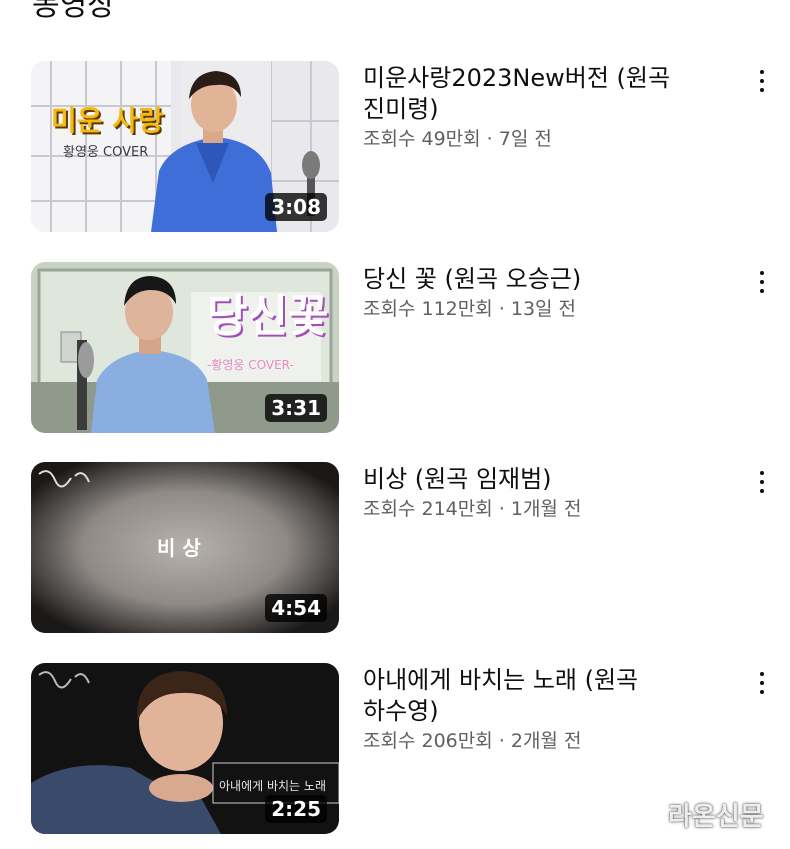 The height and width of the screenshot is (849, 790). I want to click on video-title: 당신 꽃 (원곡 오승근), so click(538, 279).